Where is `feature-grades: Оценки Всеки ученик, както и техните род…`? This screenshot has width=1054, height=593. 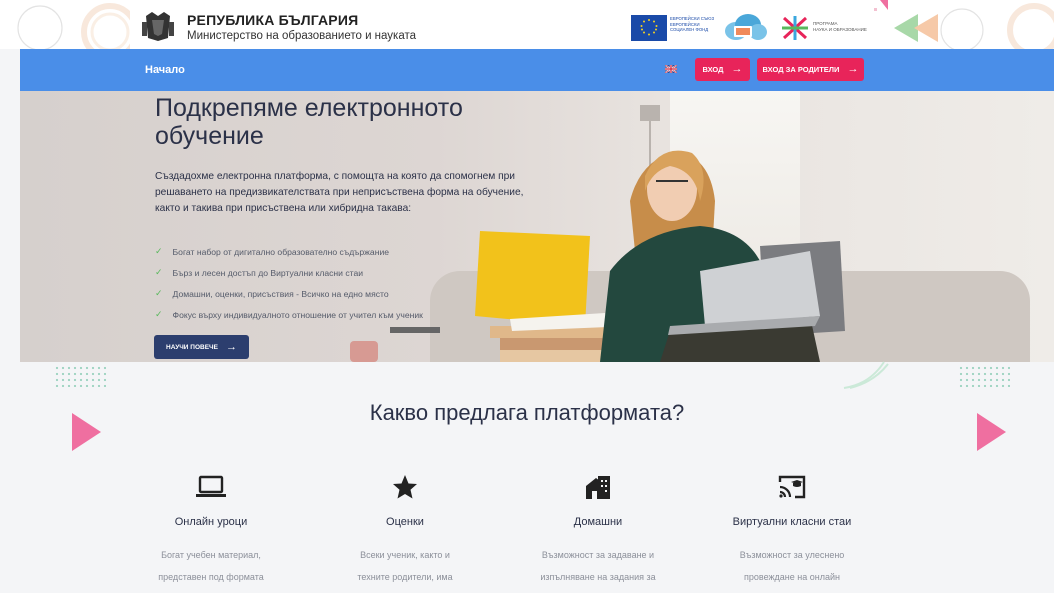
feature-grades: Оценки Всеки ученик, както и техните род… is located at coordinates (405, 529).